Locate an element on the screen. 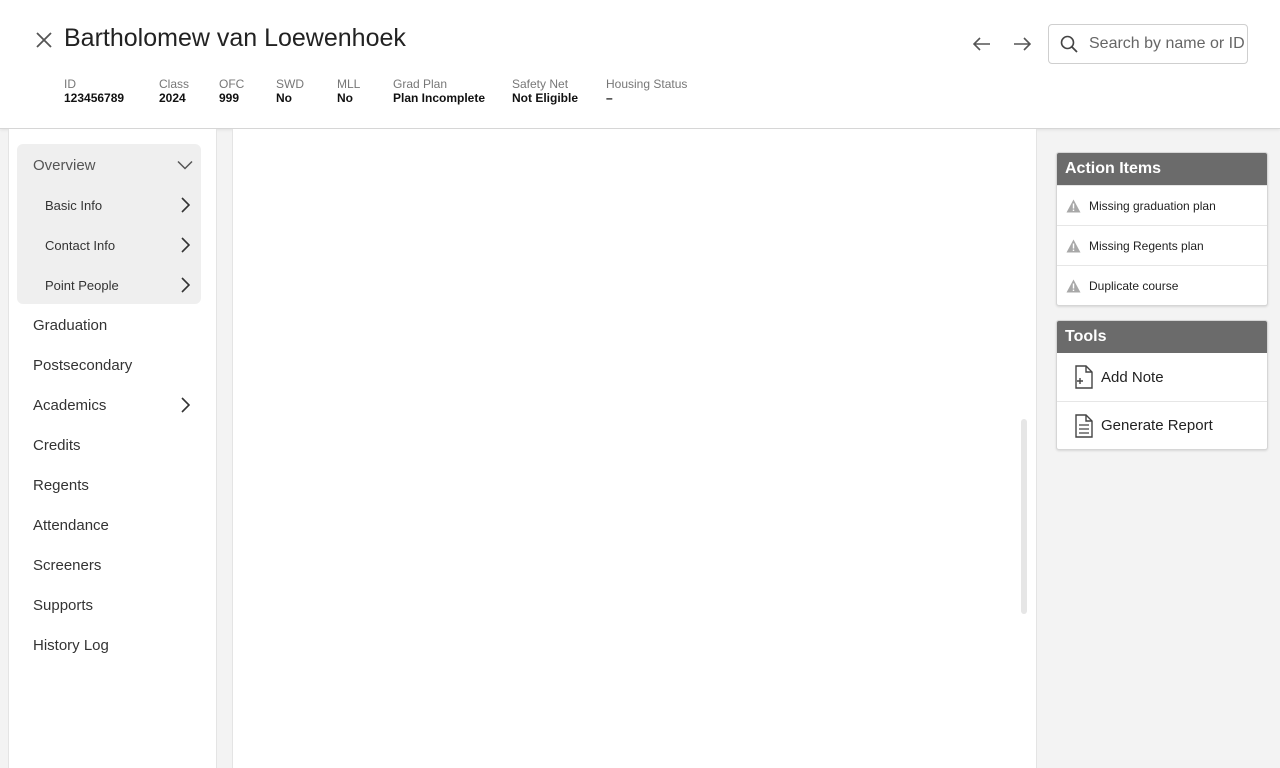  previous-student-button is located at coordinates (982, 44).